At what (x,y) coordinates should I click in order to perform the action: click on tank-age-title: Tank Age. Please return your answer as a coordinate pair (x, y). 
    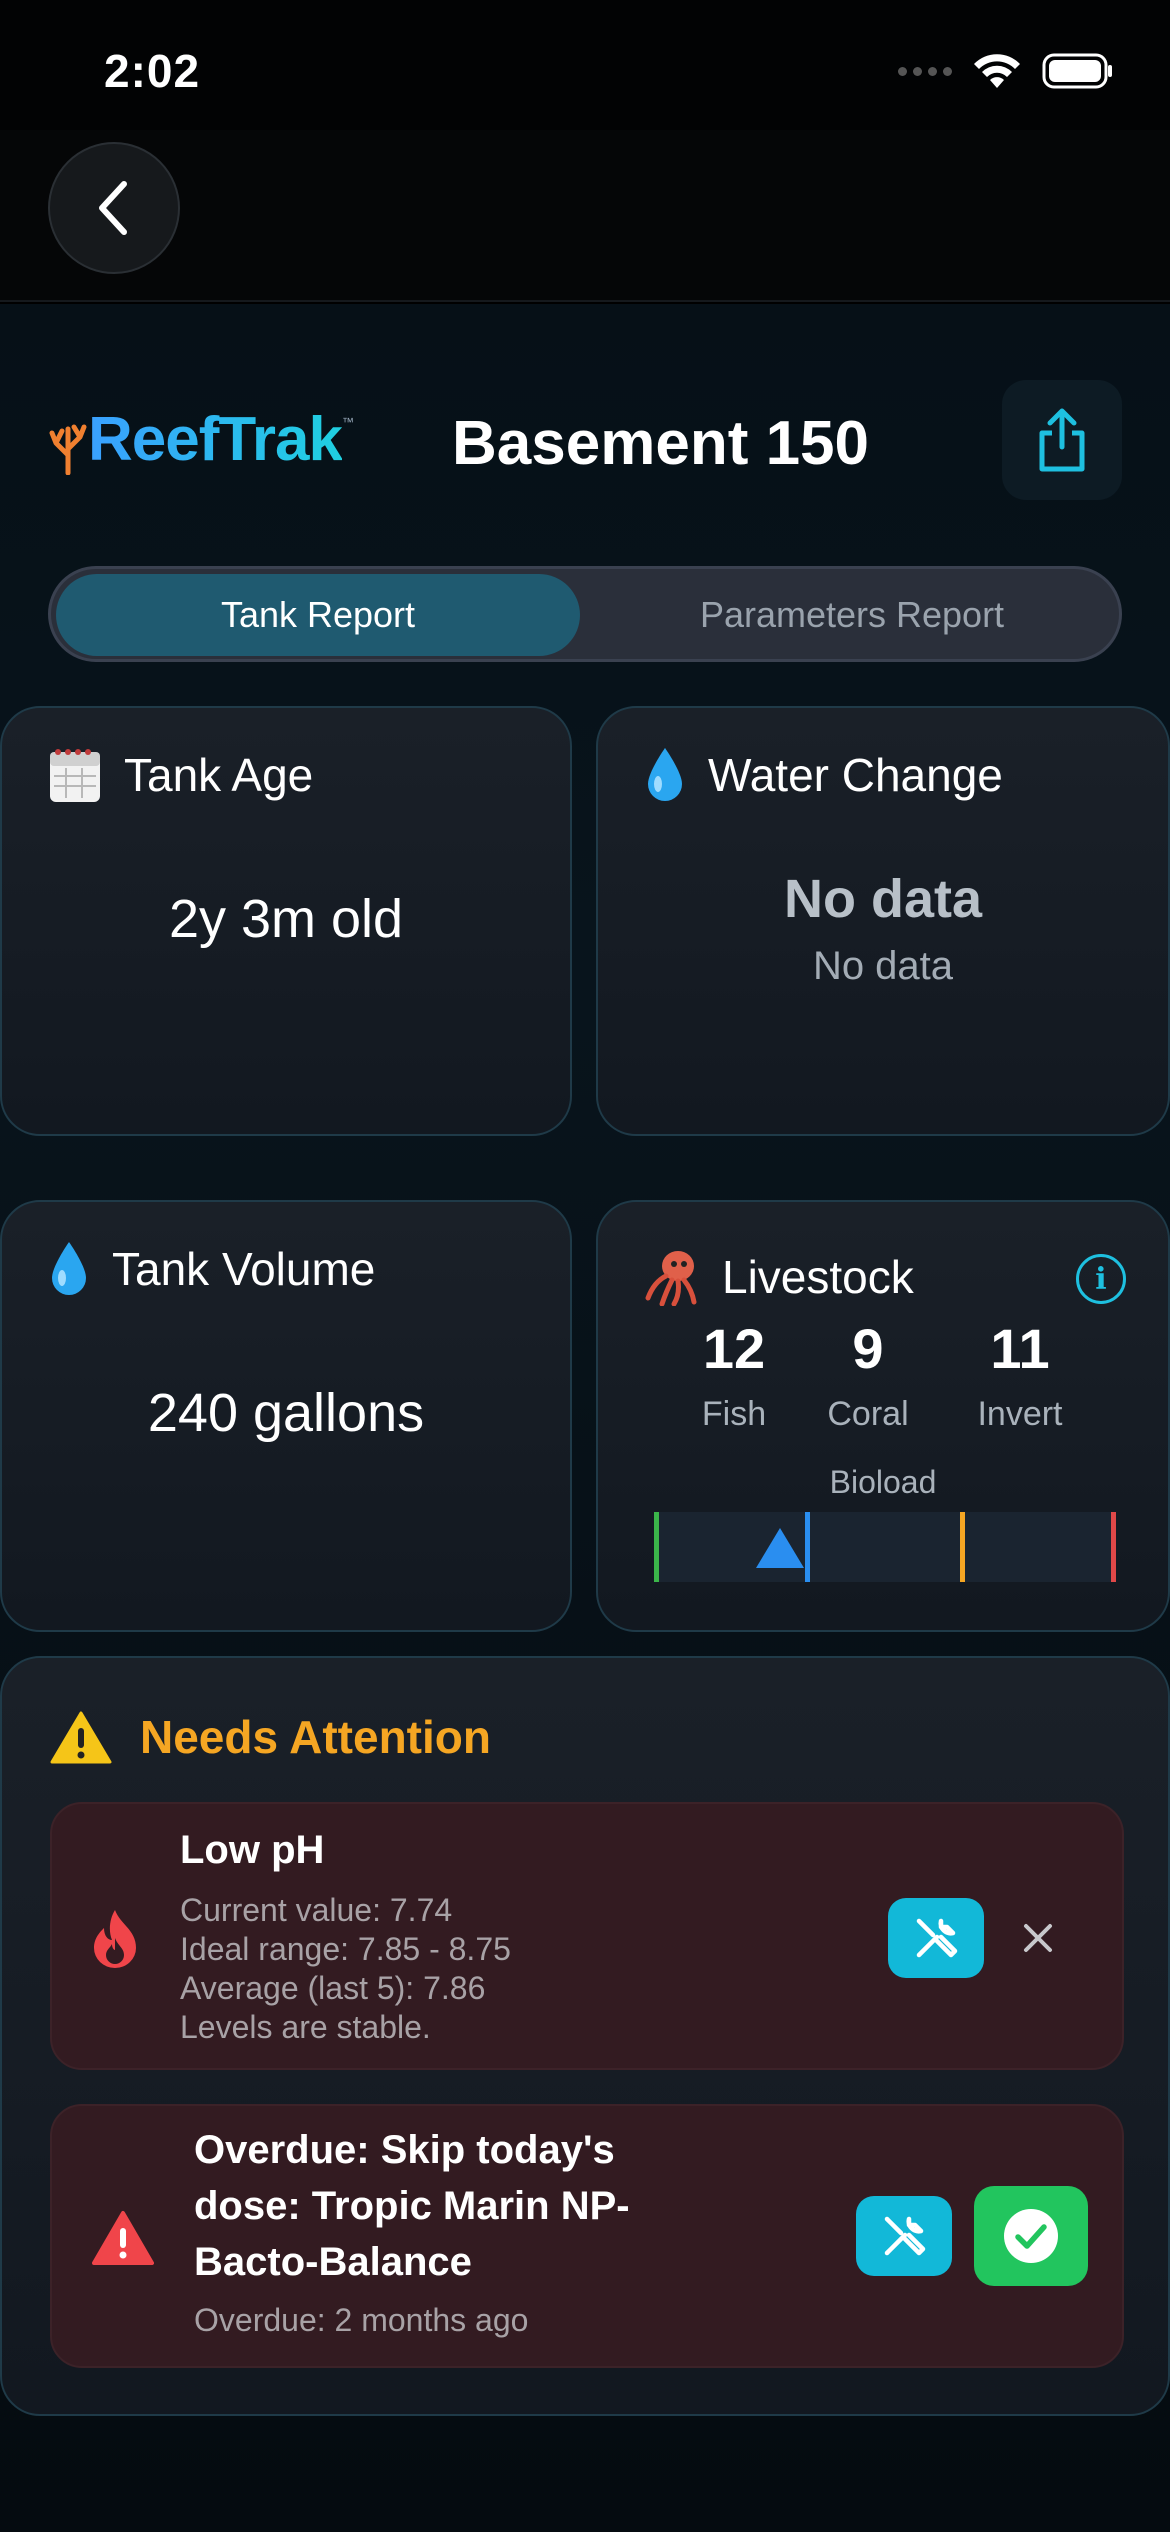
    Looking at the image, I should click on (180, 775).